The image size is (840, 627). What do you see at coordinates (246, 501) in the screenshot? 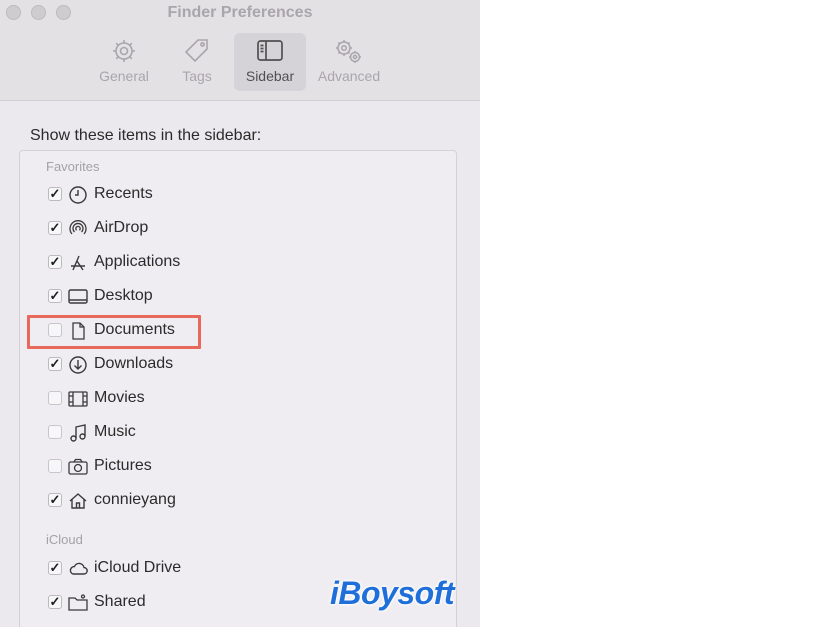
I see `list-item-connieyang: ✓ connieyang` at bounding box center [246, 501].